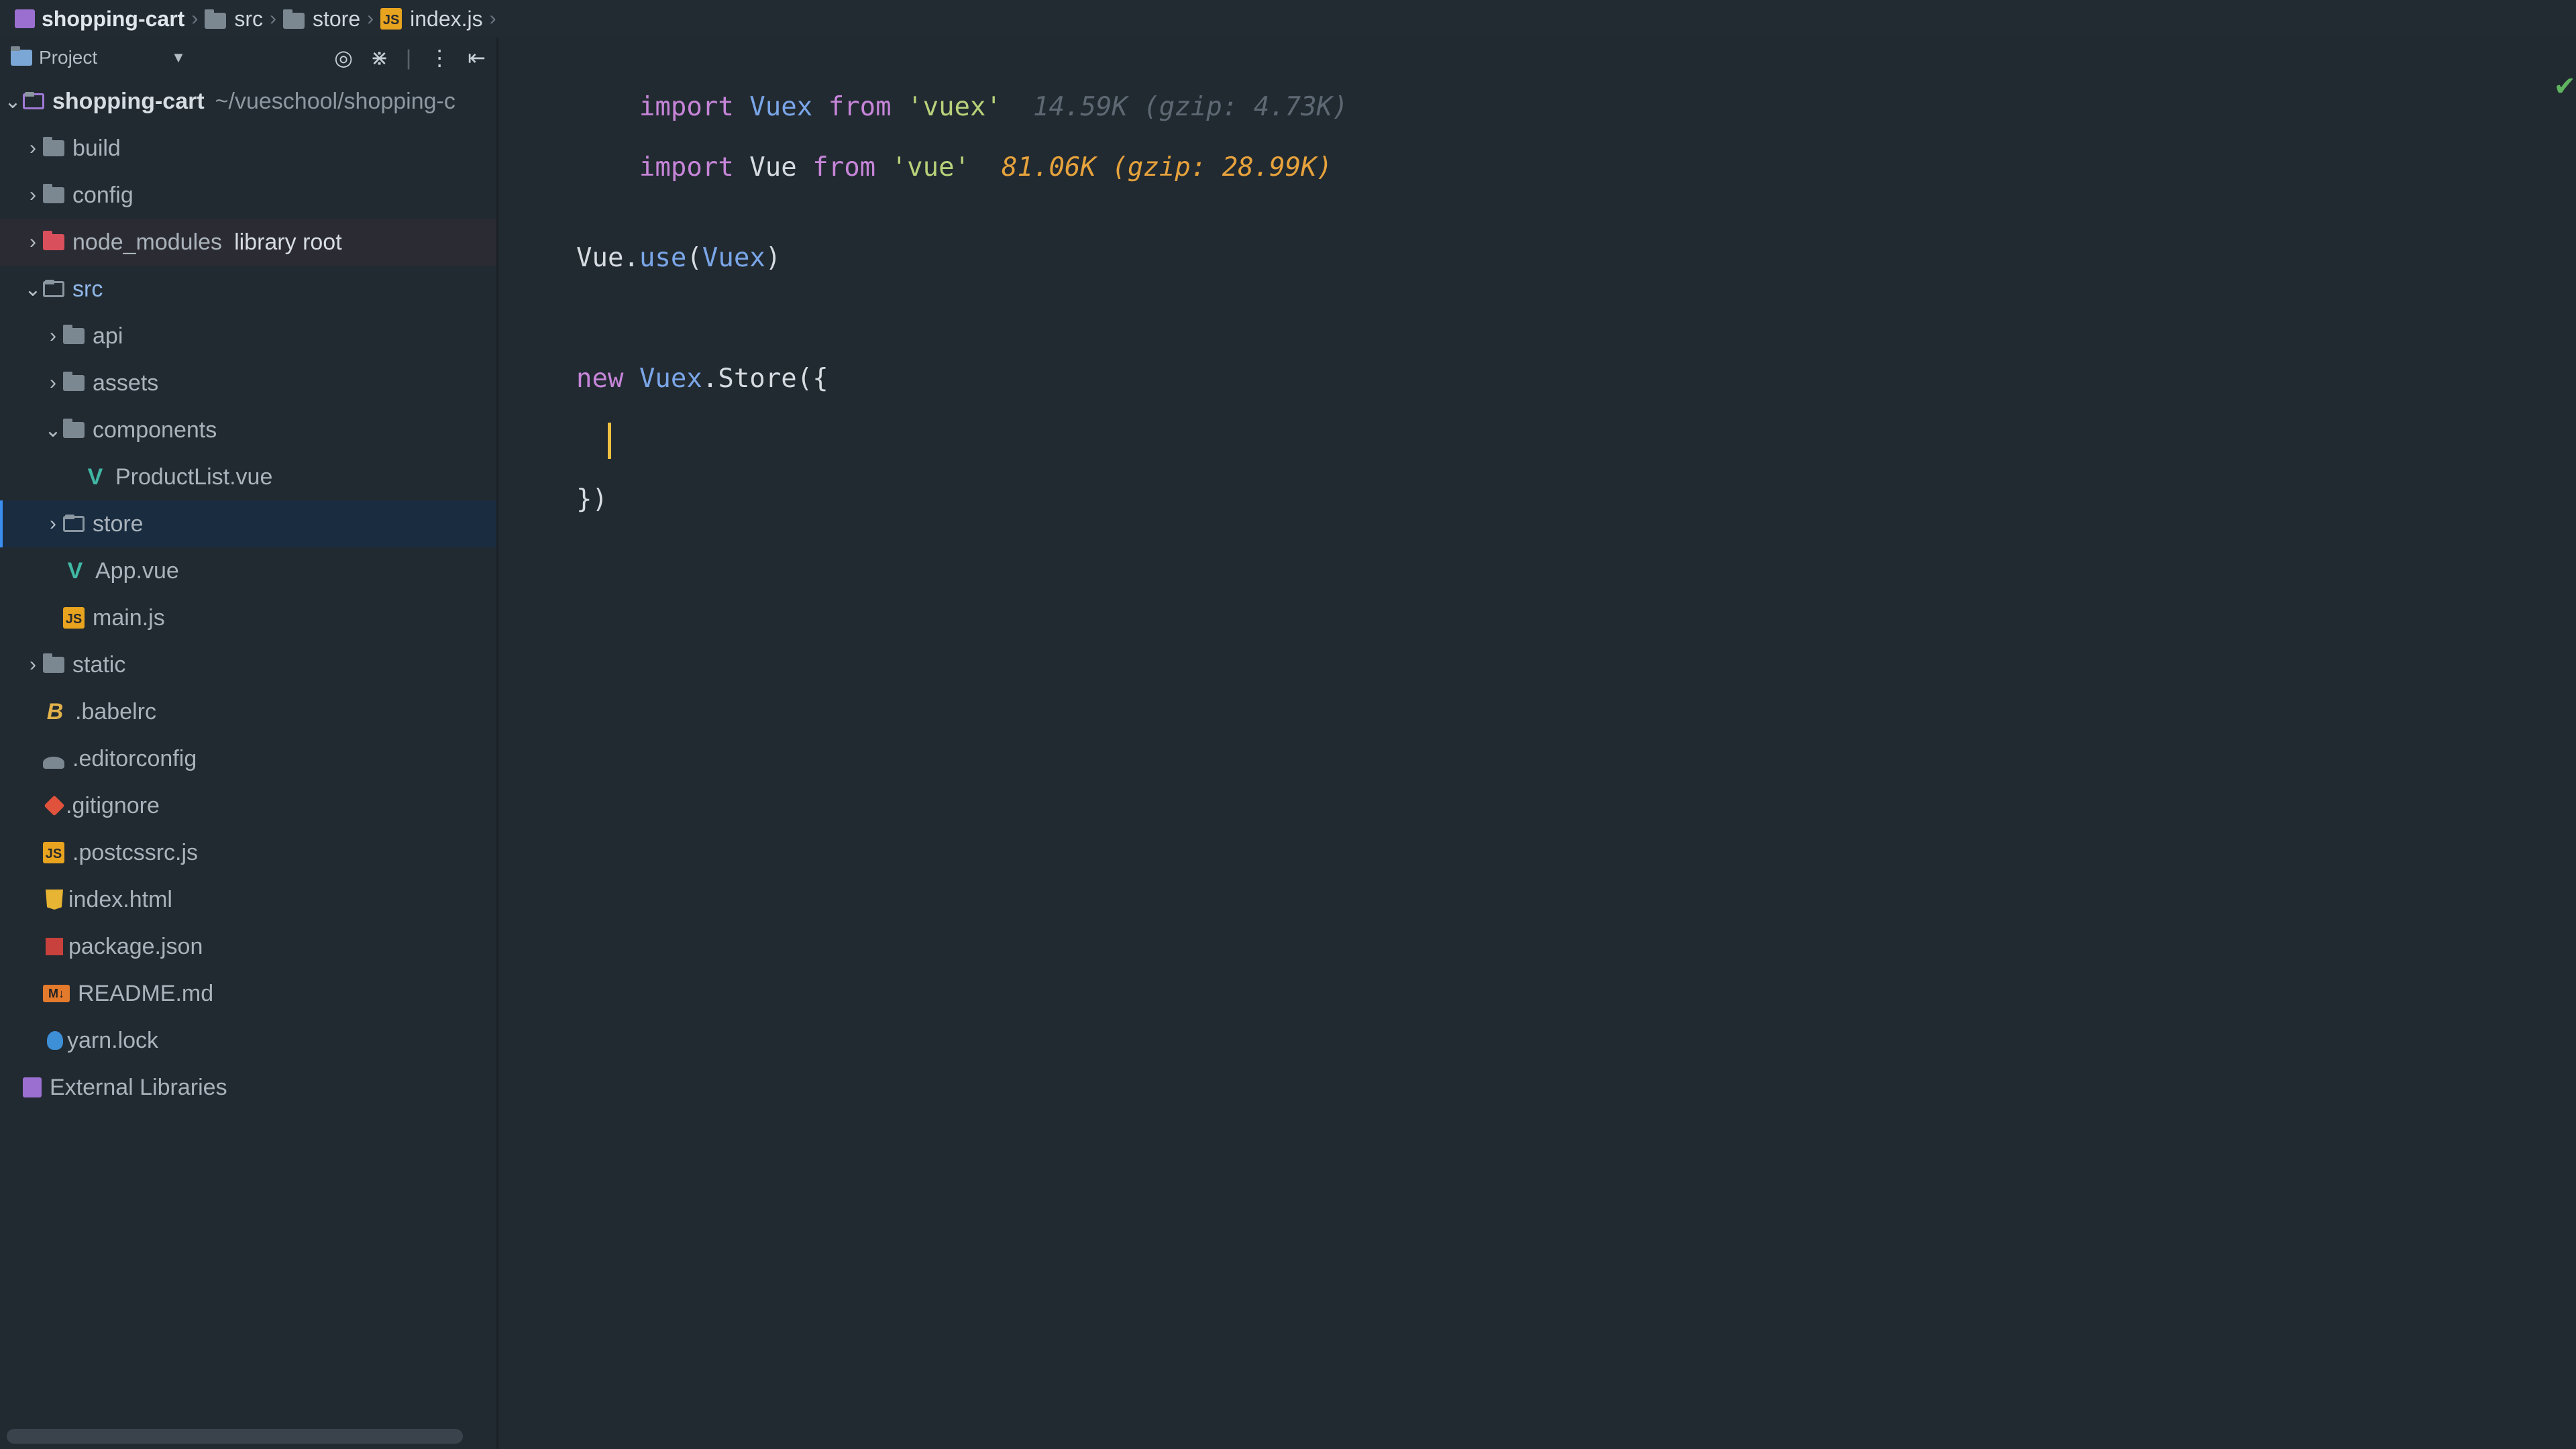 The image size is (2576, 1449). Describe the element at coordinates (54, 900) in the screenshot. I see `html-file-icon` at that location.